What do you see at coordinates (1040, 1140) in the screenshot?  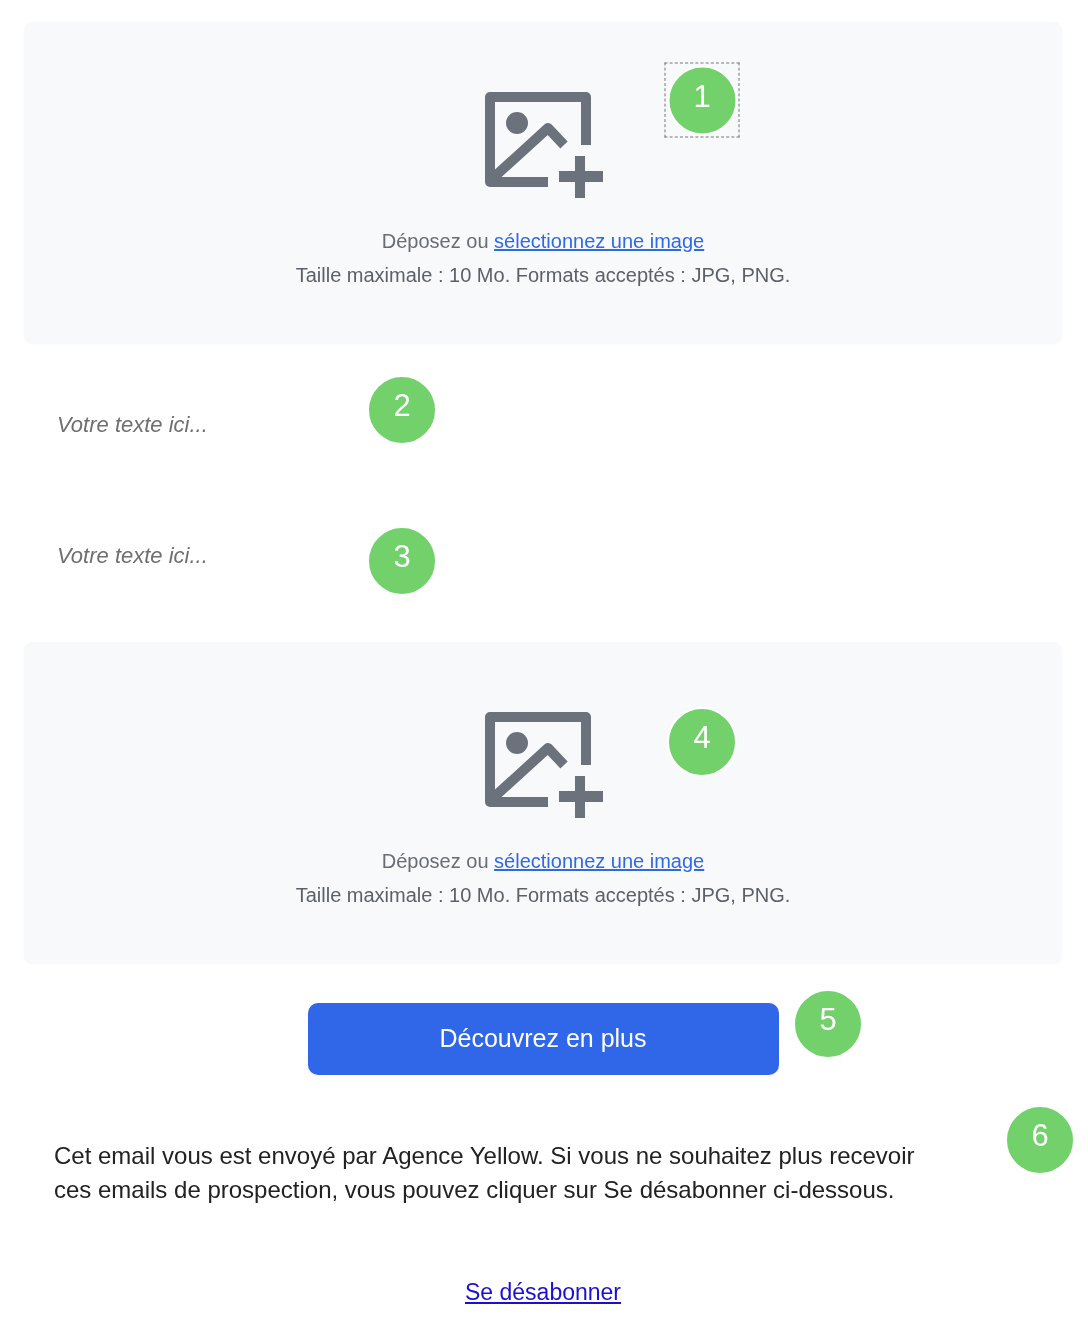 I see `step-marker: 6` at bounding box center [1040, 1140].